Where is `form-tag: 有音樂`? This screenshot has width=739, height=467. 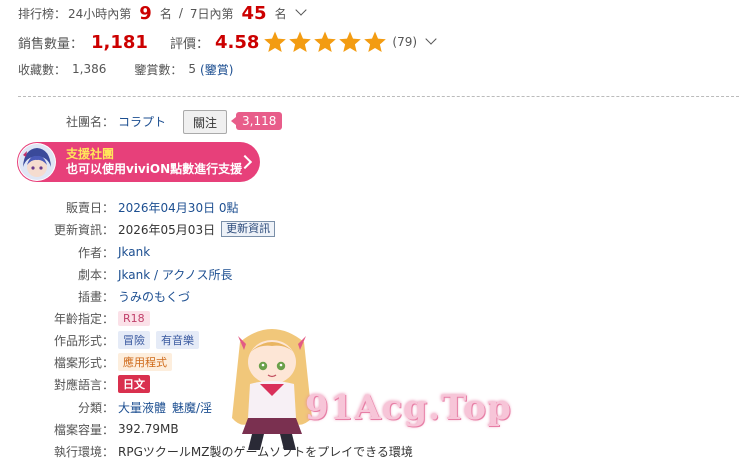 form-tag: 有音樂 is located at coordinates (177, 340).